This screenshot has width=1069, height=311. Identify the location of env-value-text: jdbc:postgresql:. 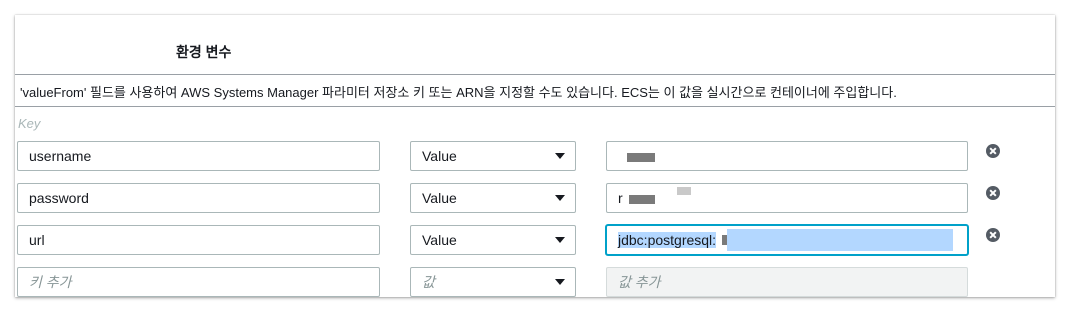
(667, 240).